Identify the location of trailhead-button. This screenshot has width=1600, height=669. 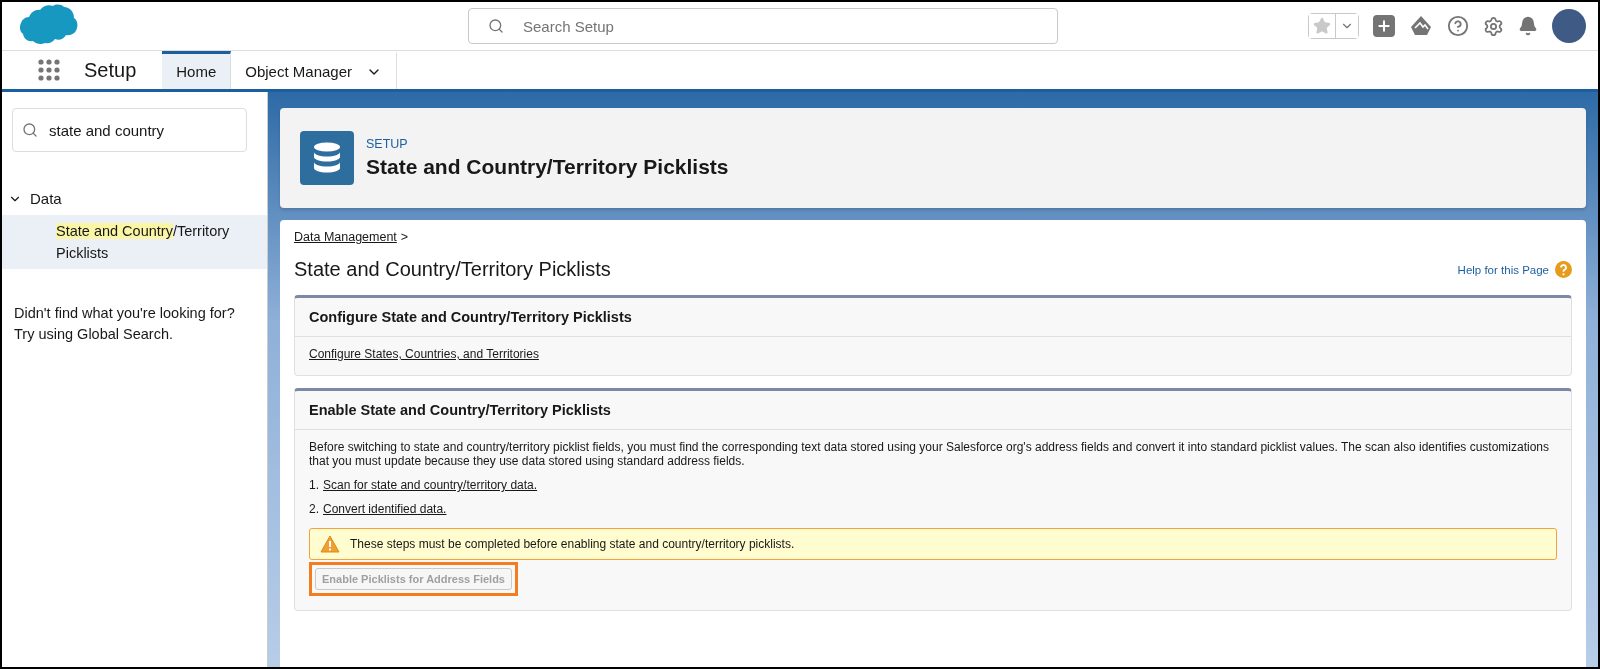
(1421, 26).